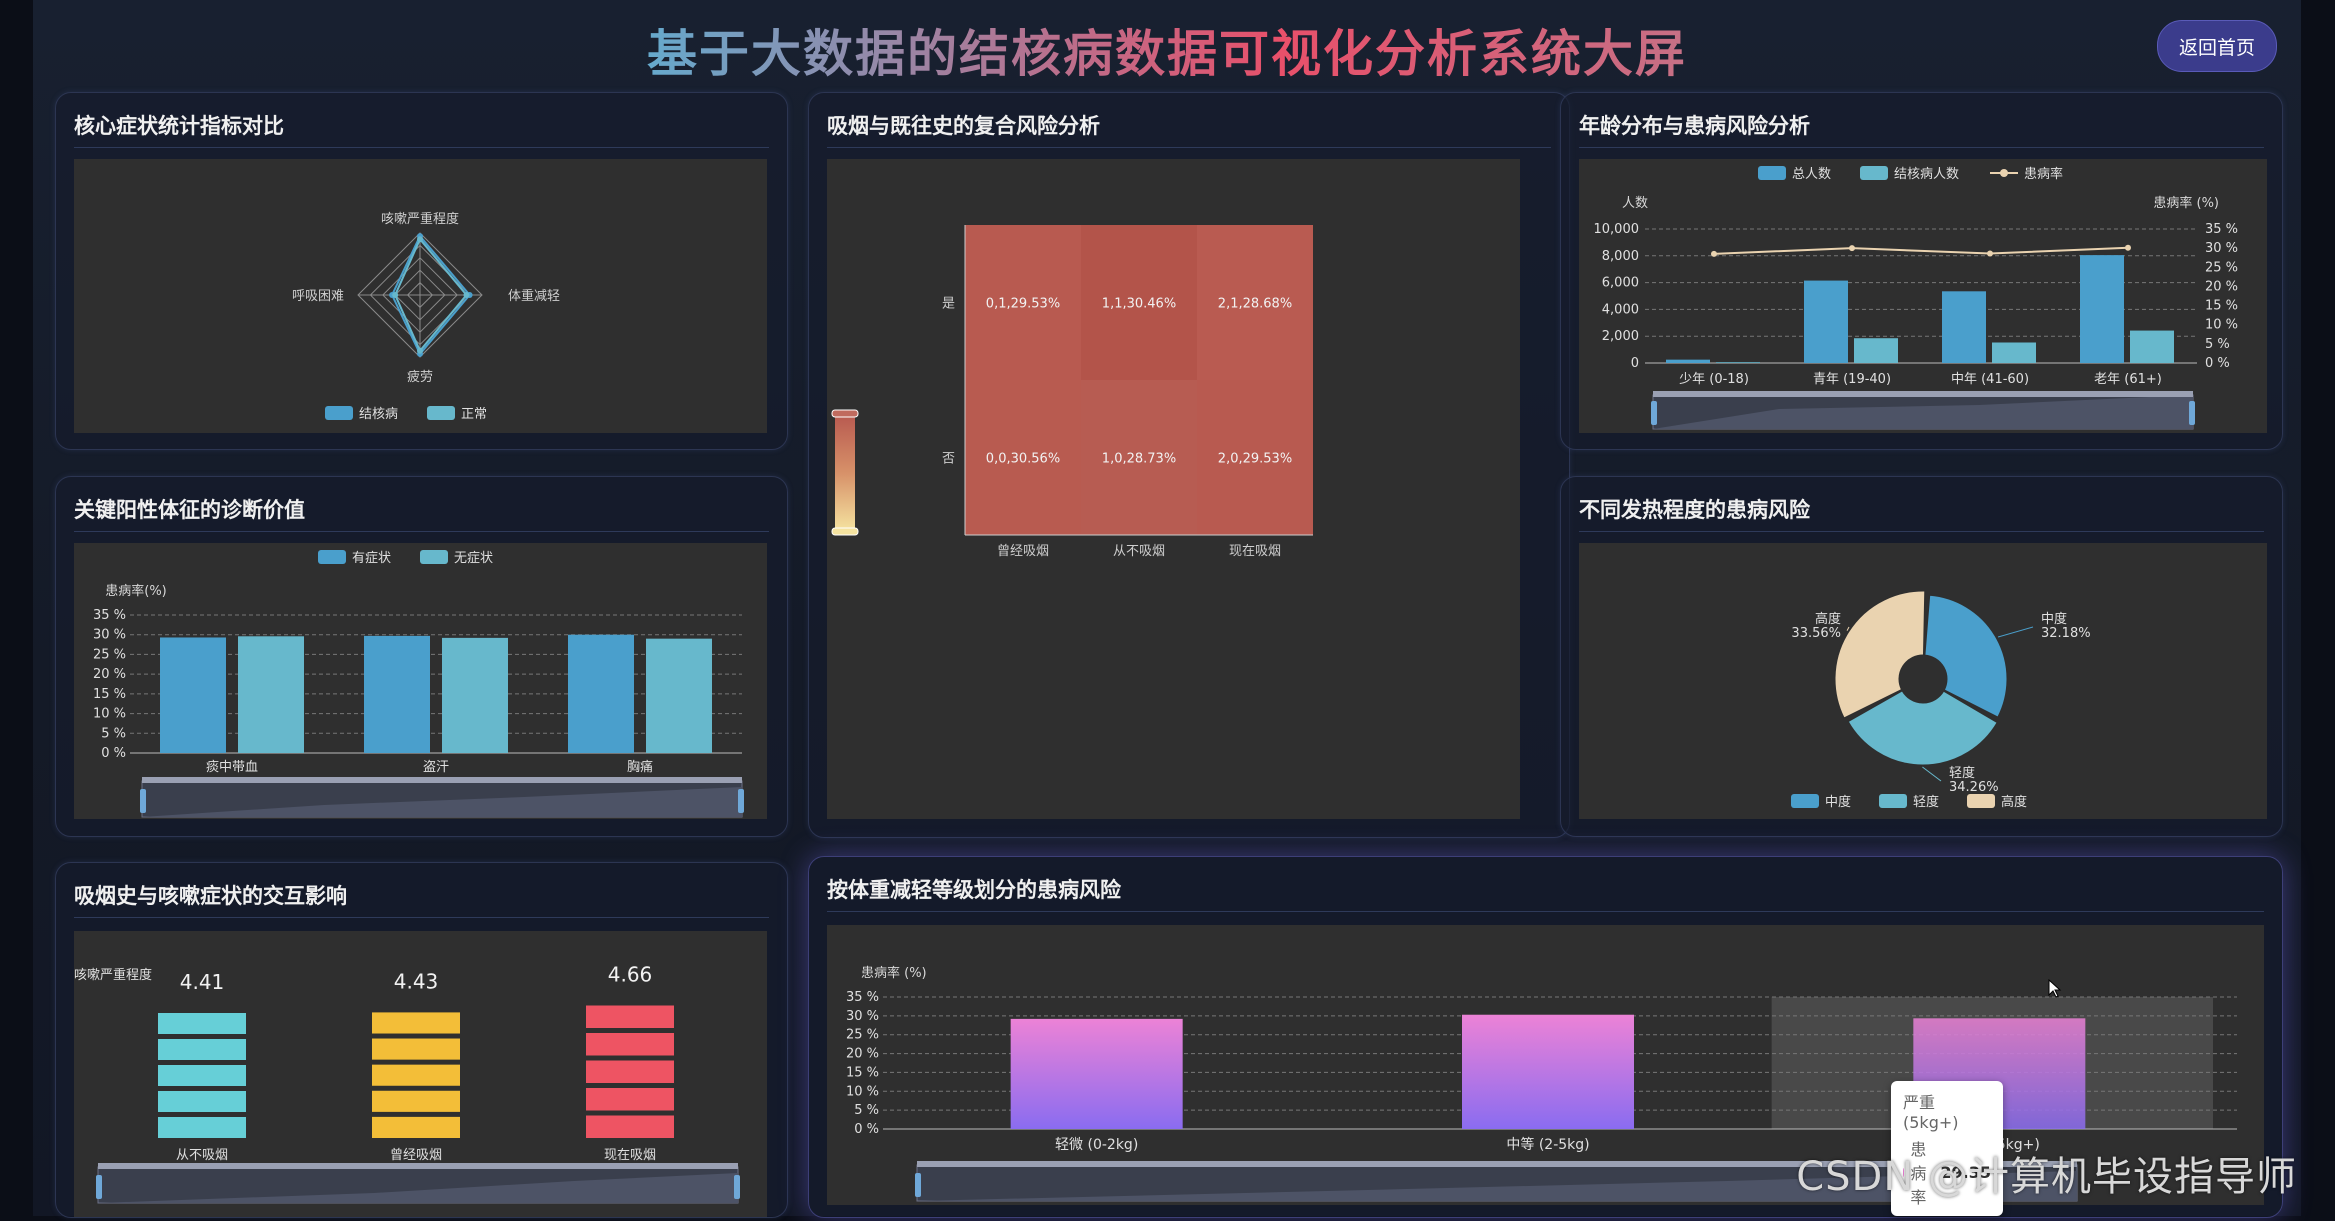 The width and height of the screenshot is (2335, 1221). Describe the element at coordinates (2217, 46) in the screenshot. I see `back-home-button: 返回首页` at that location.